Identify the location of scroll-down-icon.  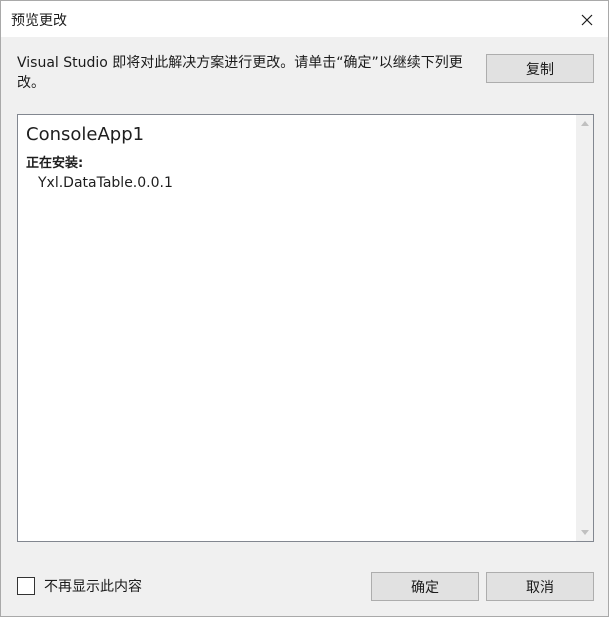
(584, 532).